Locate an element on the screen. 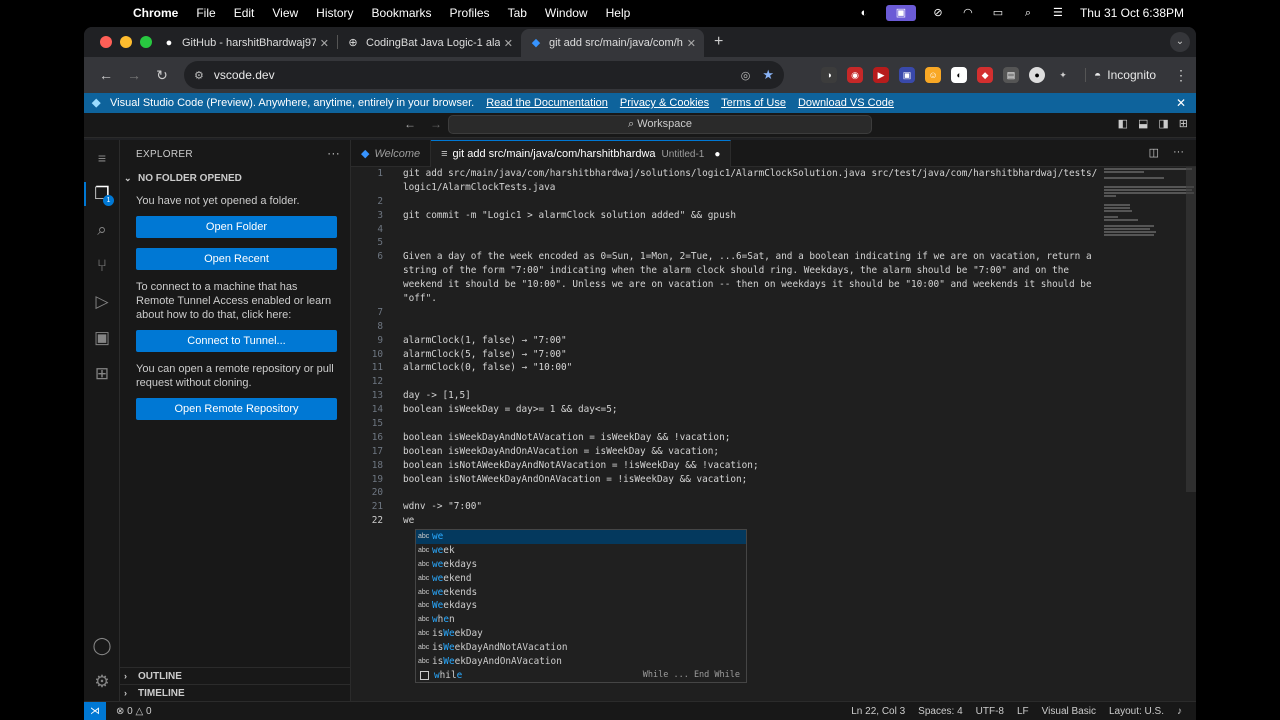 This screenshot has width=1280, height=720. menu-window: Window is located at coordinates (566, 13).